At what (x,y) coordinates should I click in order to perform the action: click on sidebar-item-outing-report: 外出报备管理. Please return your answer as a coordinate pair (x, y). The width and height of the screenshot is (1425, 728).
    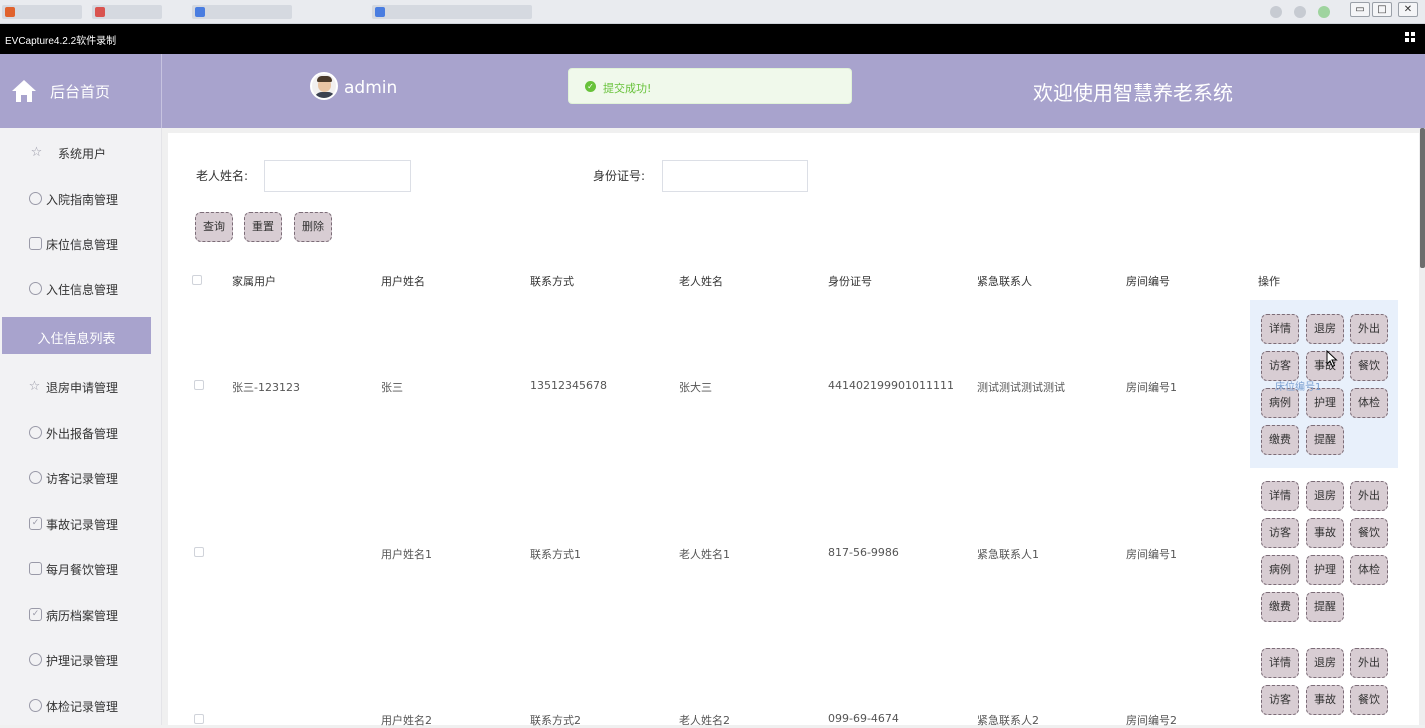
    Looking at the image, I should click on (81, 433).